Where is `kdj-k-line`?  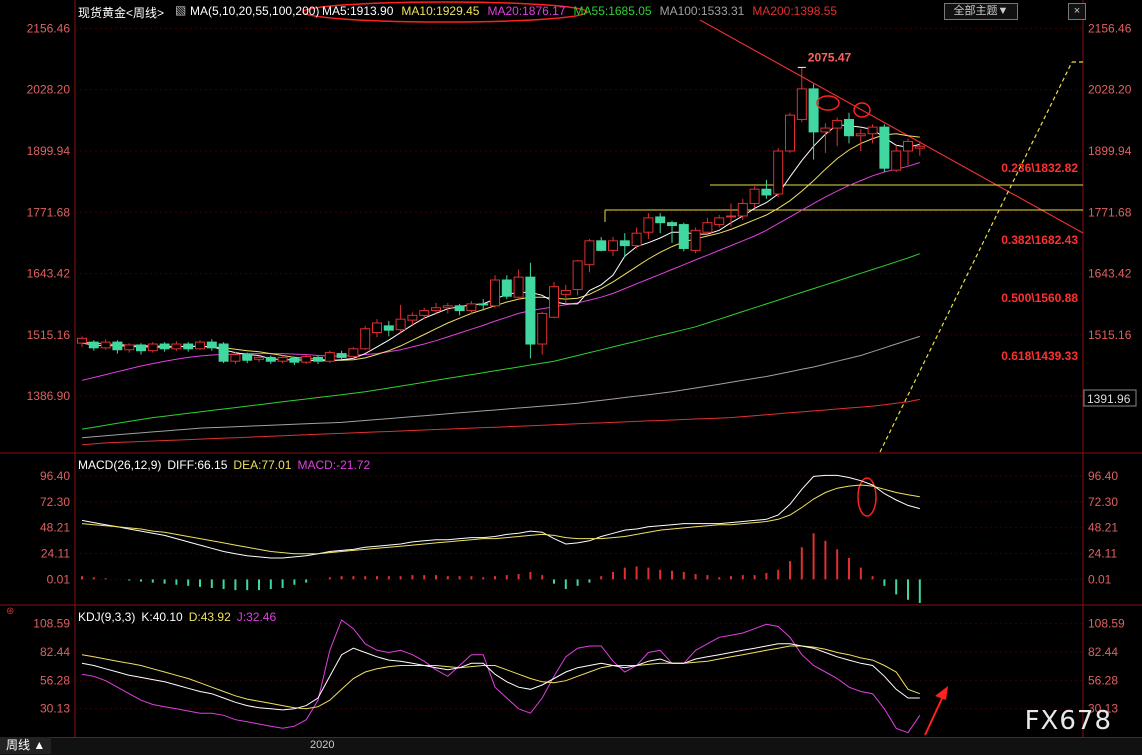 kdj-k-line is located at coordinates (500, 677).